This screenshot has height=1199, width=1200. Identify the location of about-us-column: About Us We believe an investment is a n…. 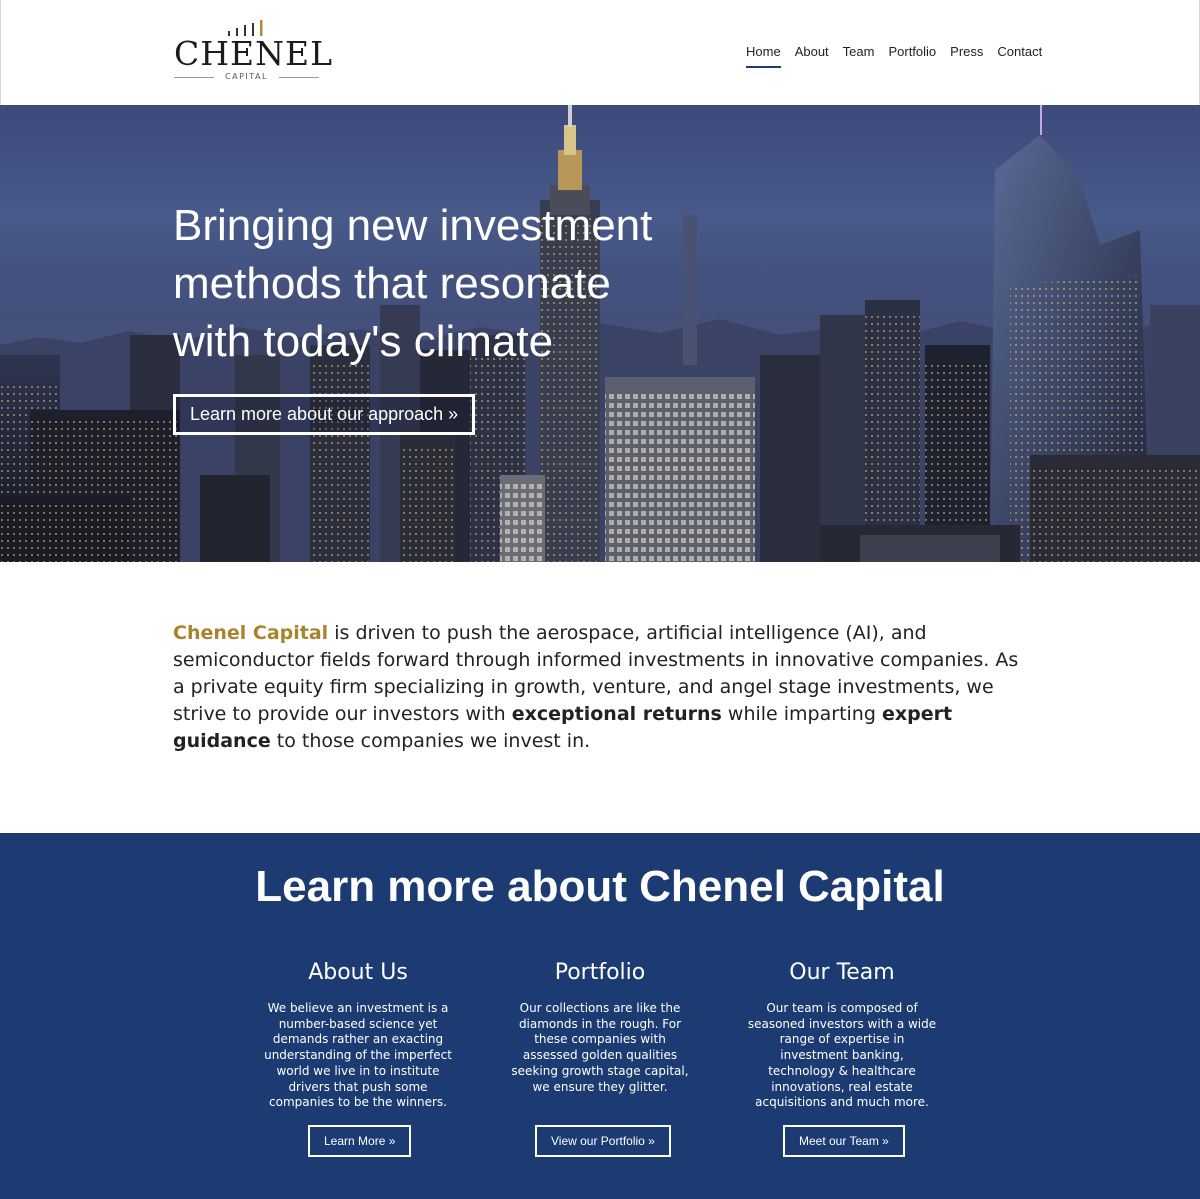
(358, 1032).